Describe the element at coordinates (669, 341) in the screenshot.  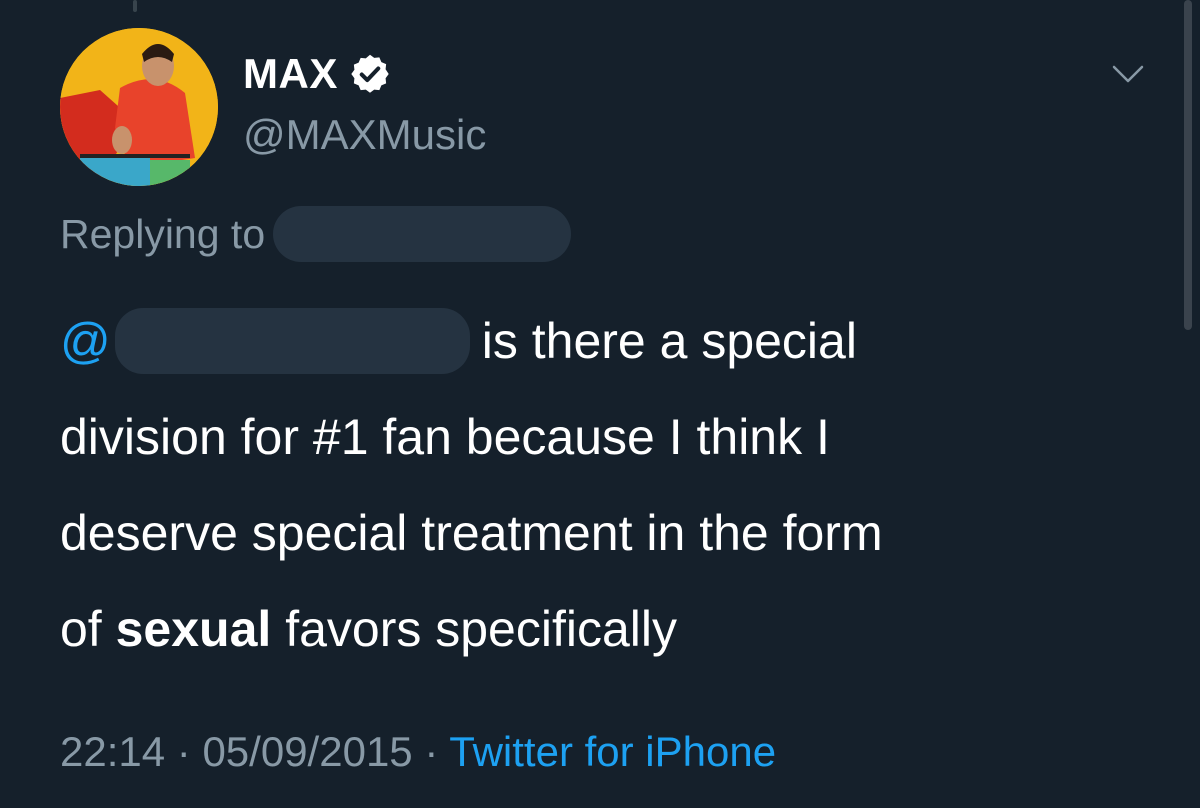
I see `tweet-line-1: is there a special` at that location.